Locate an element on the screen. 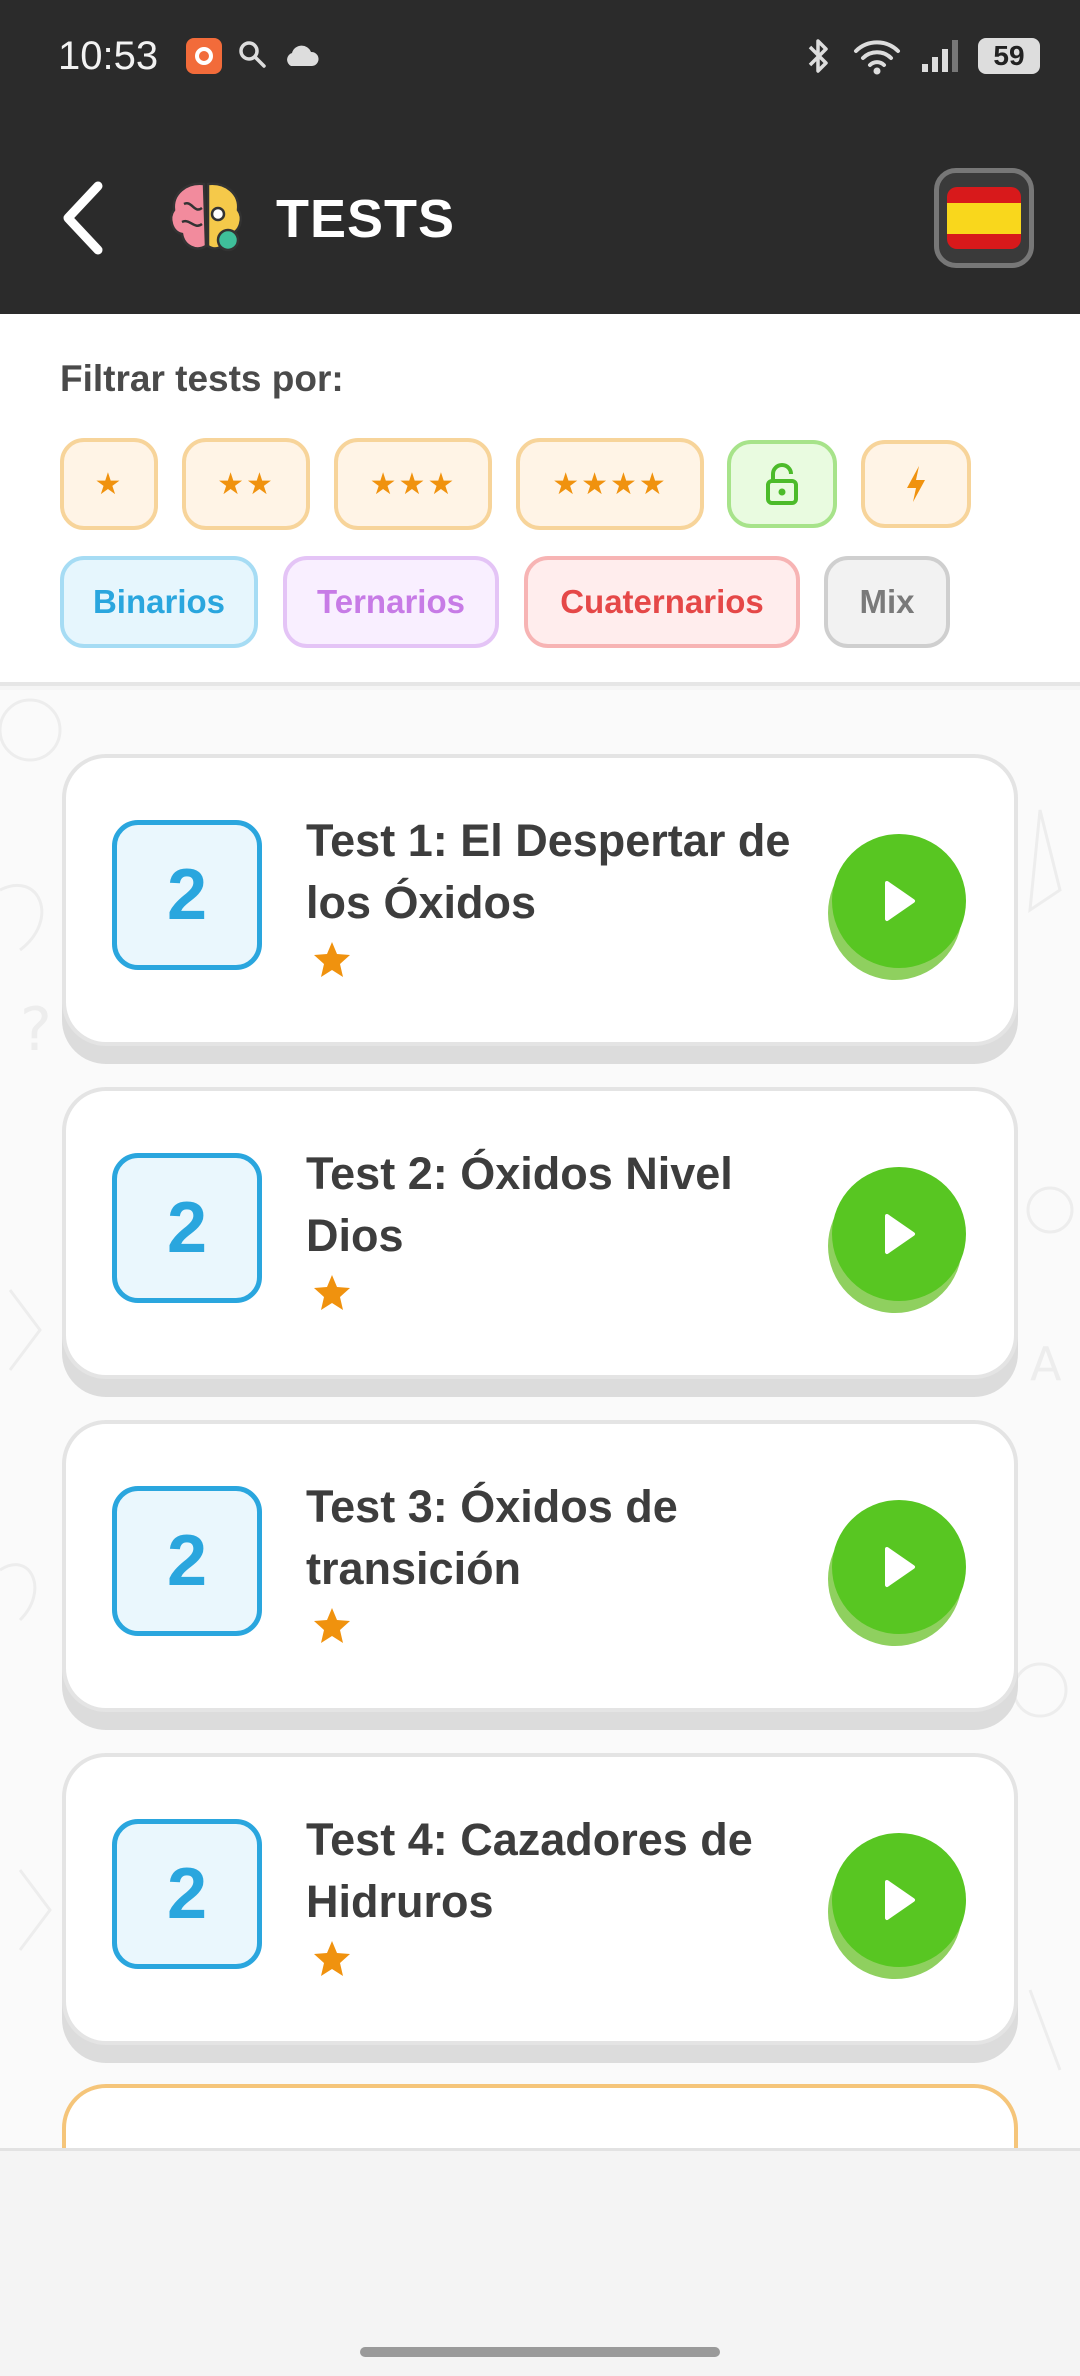 Image resolution: width=1080 pixels, height=2376 pixels. filter-4-stars-label: ★★★★ is located at coordinates (610, 484).